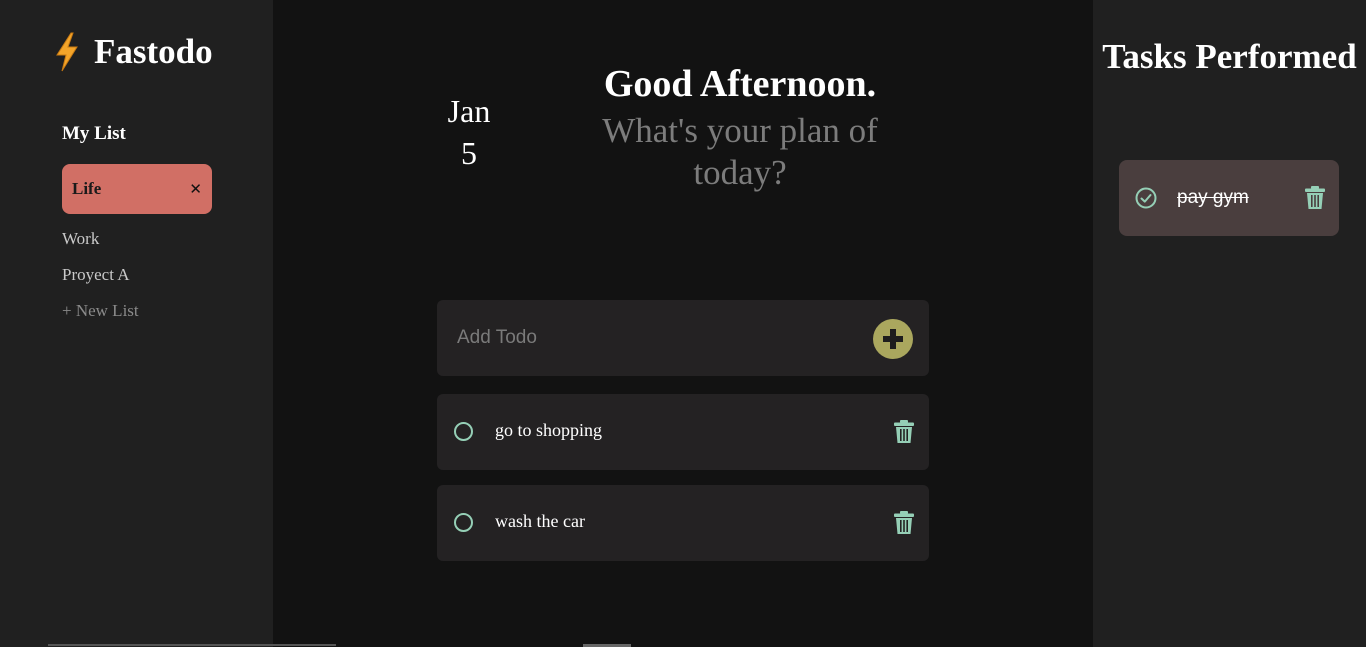  I want to click on add-todo-button, so click(893, 339).